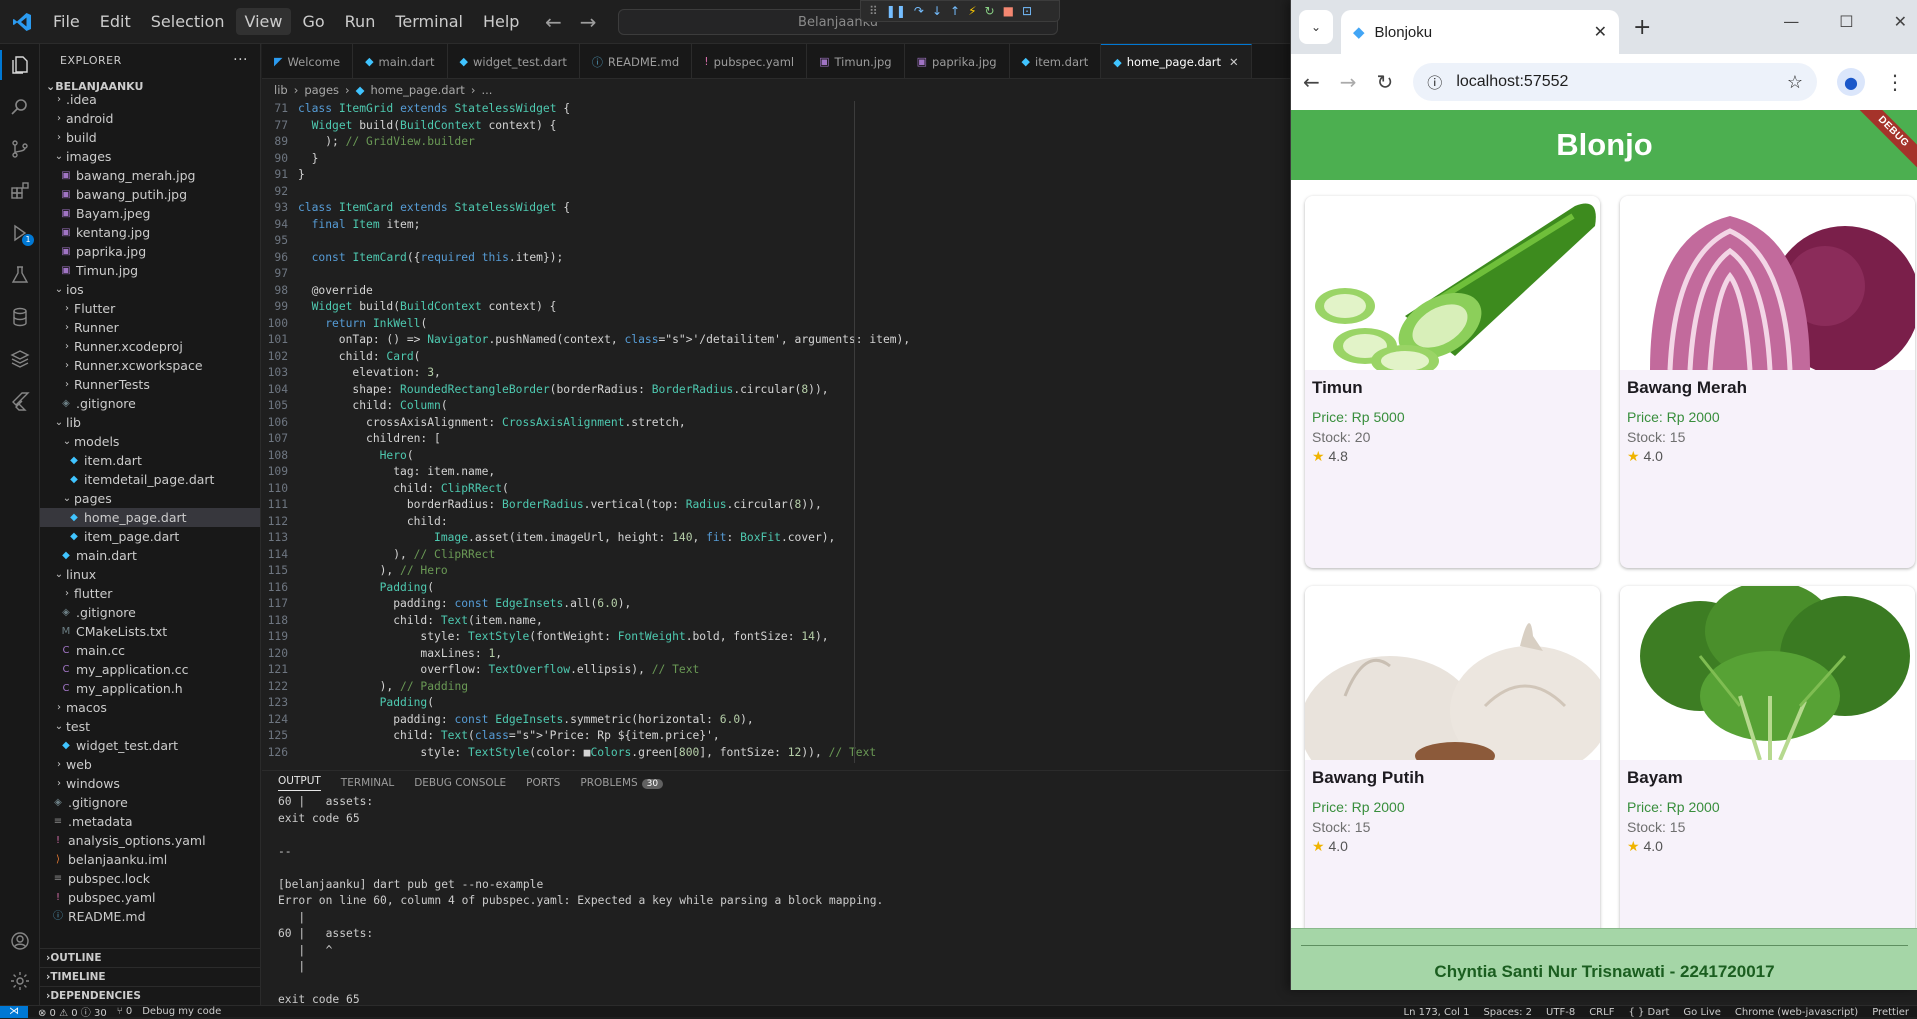  What do you see at coordinates (150, 976) in the screenshot?
I see `timeline-section: › TIMELINE` at bounding box center [150, 976].